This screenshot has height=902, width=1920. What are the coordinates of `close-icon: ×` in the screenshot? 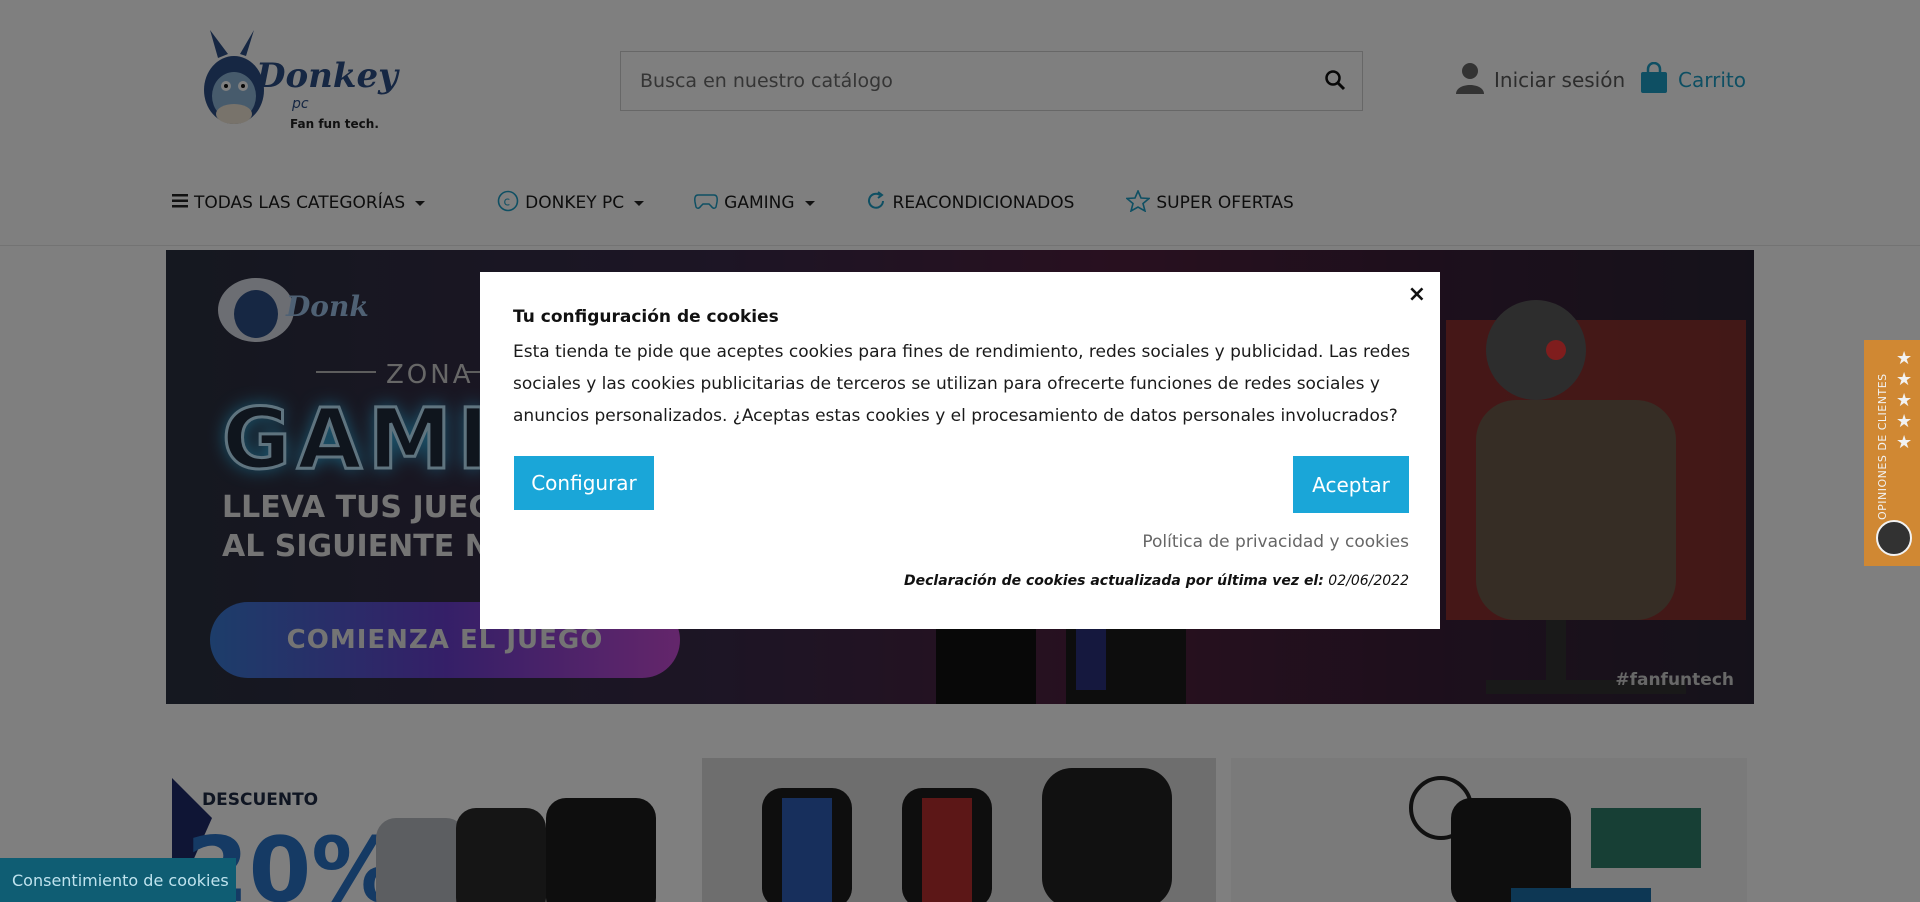 It's located at (1417, 295).